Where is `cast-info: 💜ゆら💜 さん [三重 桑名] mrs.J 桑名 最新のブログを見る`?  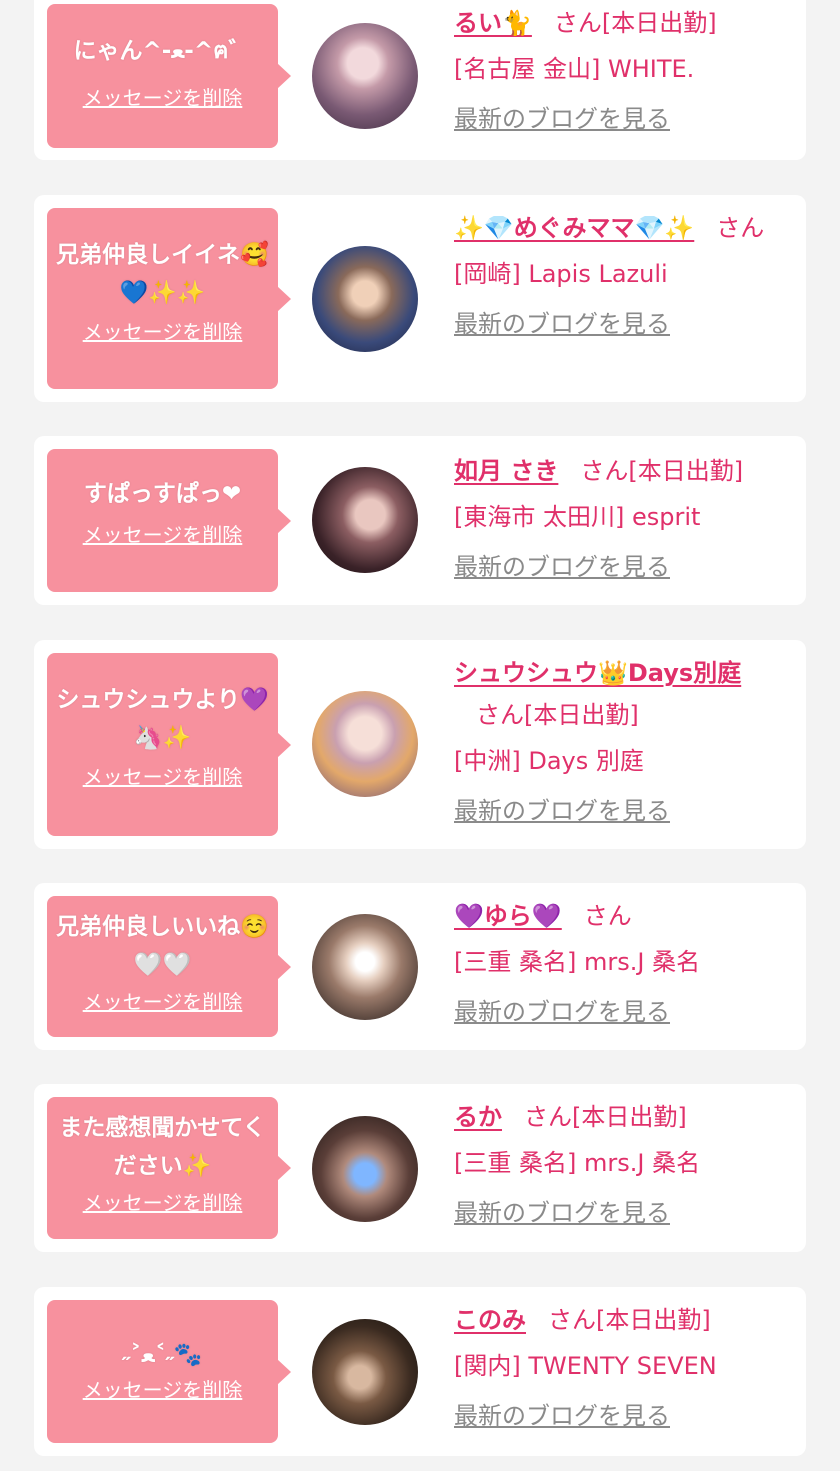 cast-info: 💜ゆら💜 さん [三重 桑名] mrs.J 桑名 最新のブログを見る is located at coordinates (620, 962).